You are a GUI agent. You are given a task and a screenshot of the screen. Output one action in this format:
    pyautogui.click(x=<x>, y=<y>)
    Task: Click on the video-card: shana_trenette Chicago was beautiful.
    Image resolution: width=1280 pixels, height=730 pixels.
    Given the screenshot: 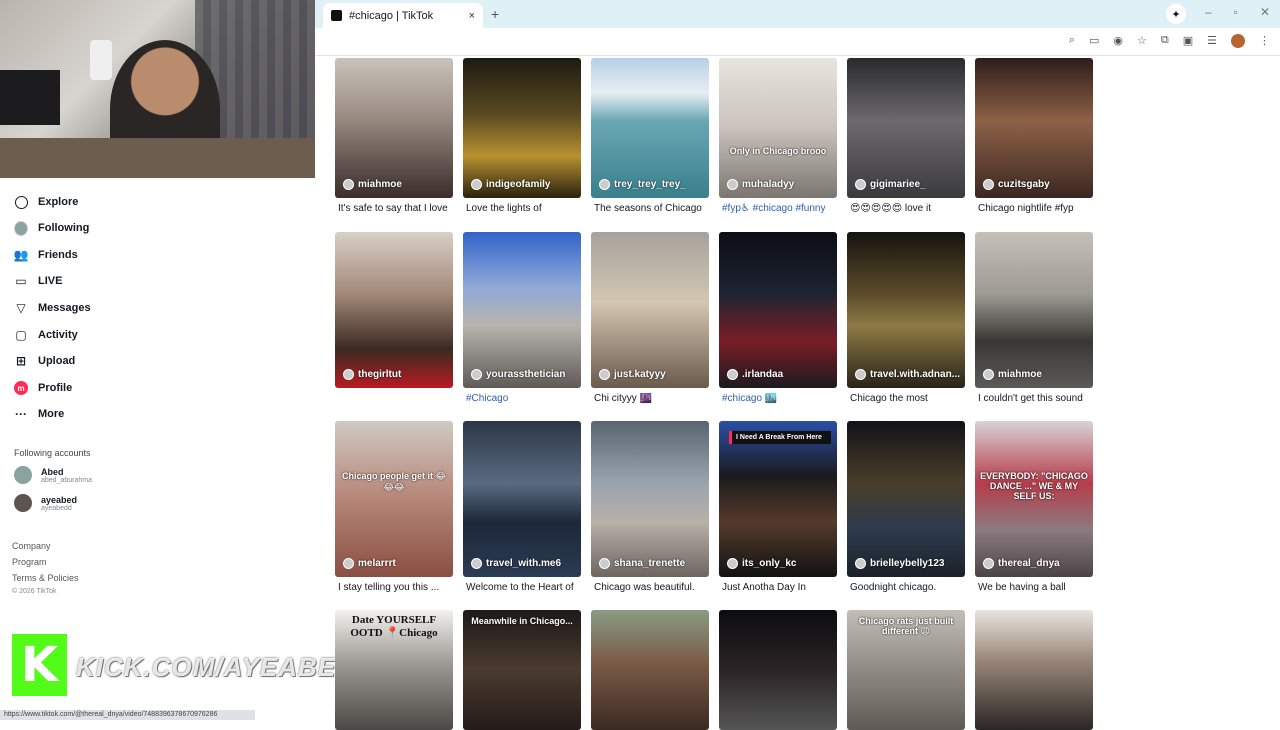 What is the action you would take?
    pyautogui.click(x=650, y=507)
    